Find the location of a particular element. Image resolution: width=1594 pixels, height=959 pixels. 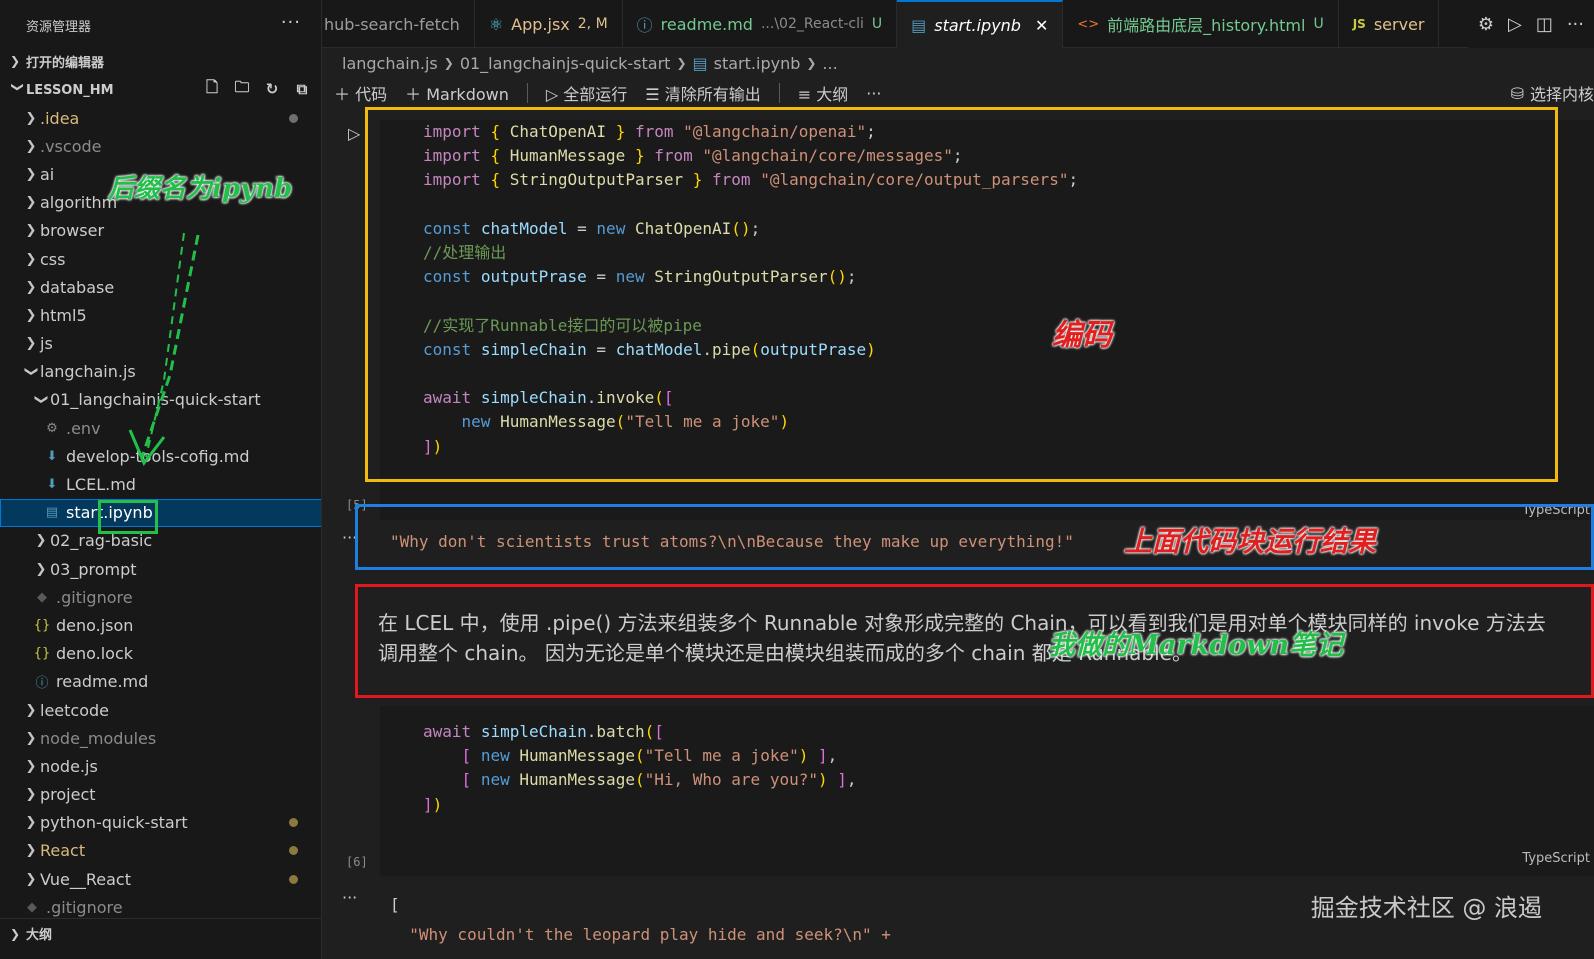

tree-folder: ❯ node_modules is located at coordinates (160, 738).